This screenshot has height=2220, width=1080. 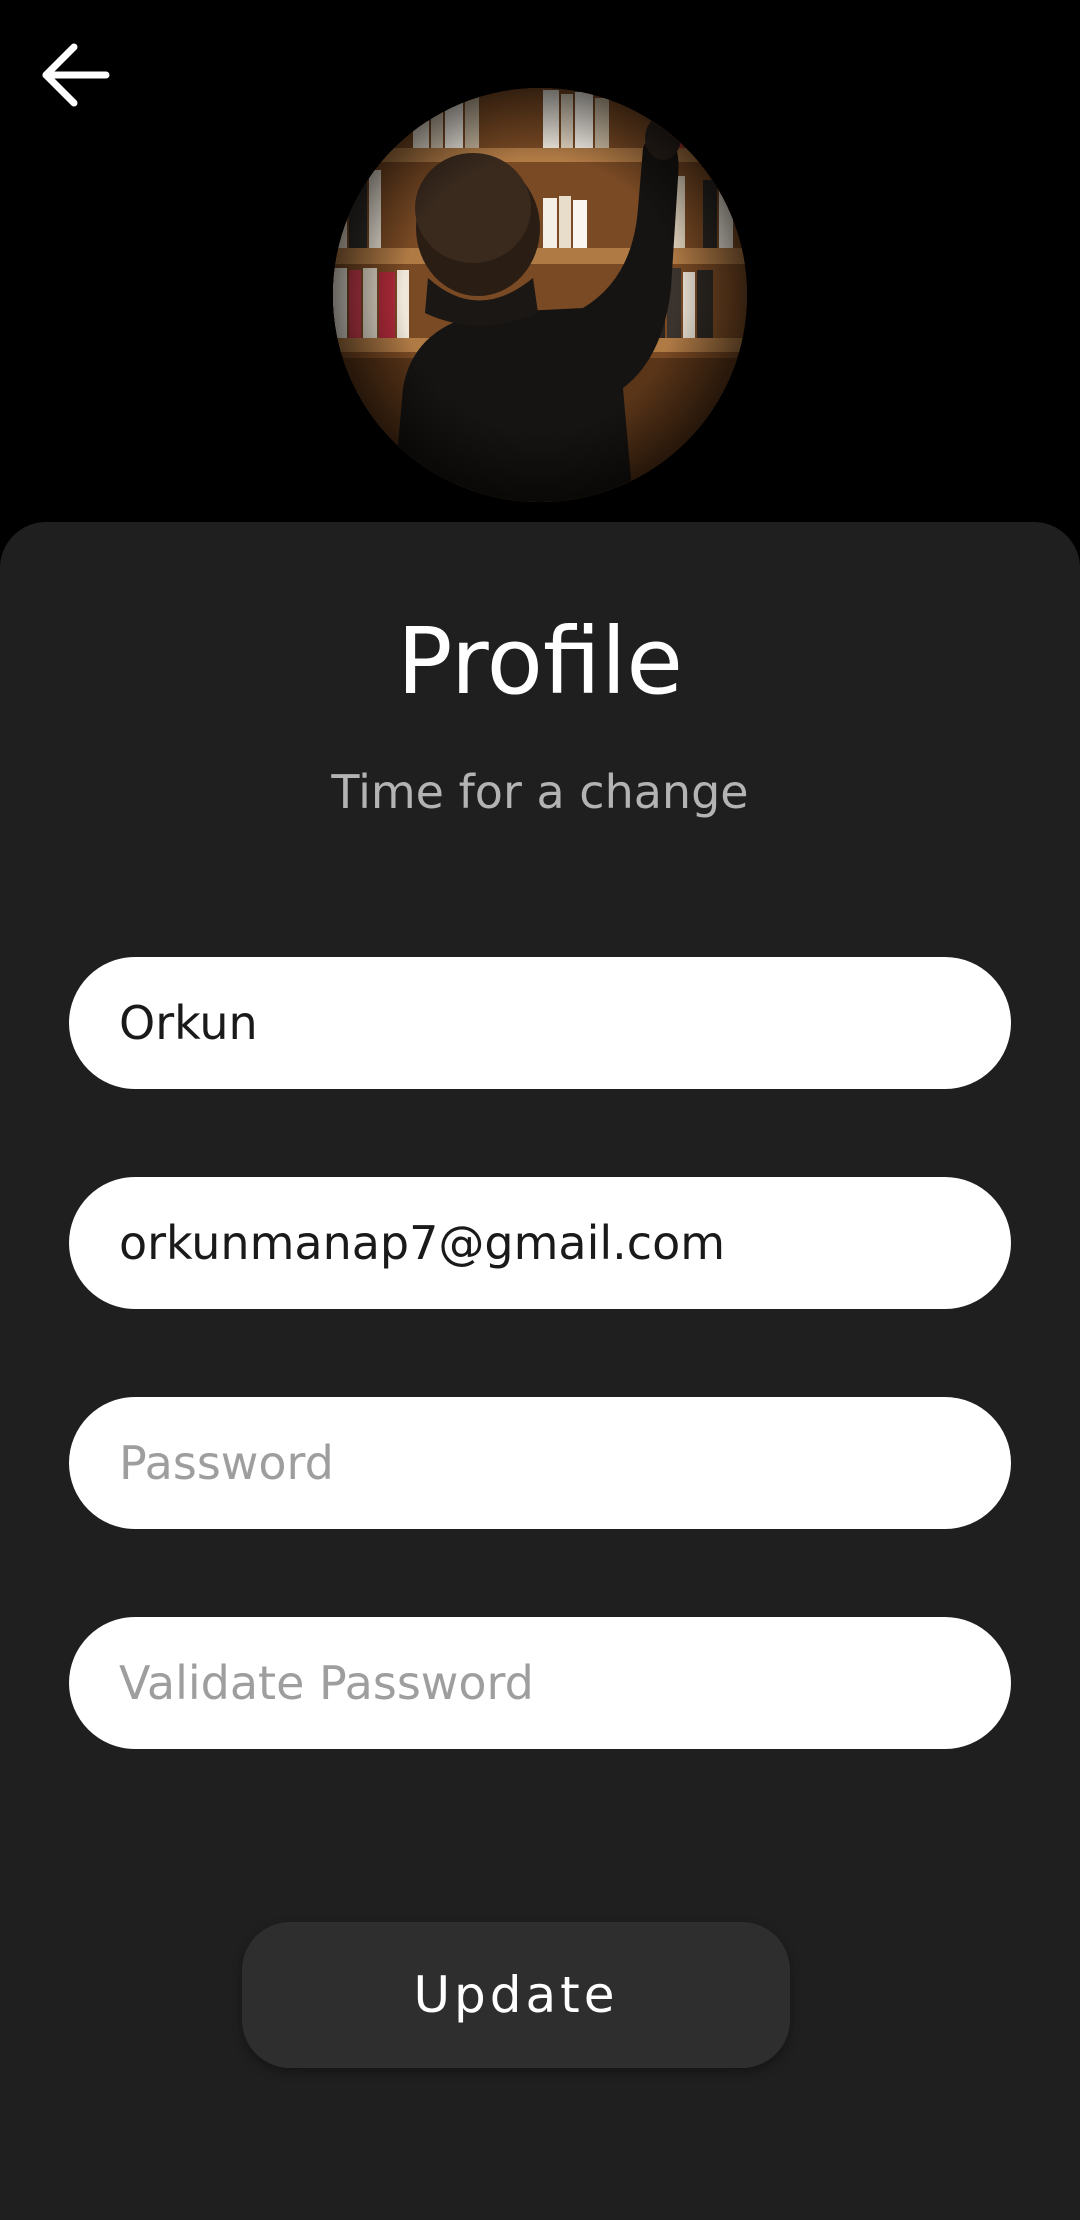 What do you see at coordinates (540, 1683) in the screenshot?
I see `validate-password-field` at bounding box center [540, 1683].